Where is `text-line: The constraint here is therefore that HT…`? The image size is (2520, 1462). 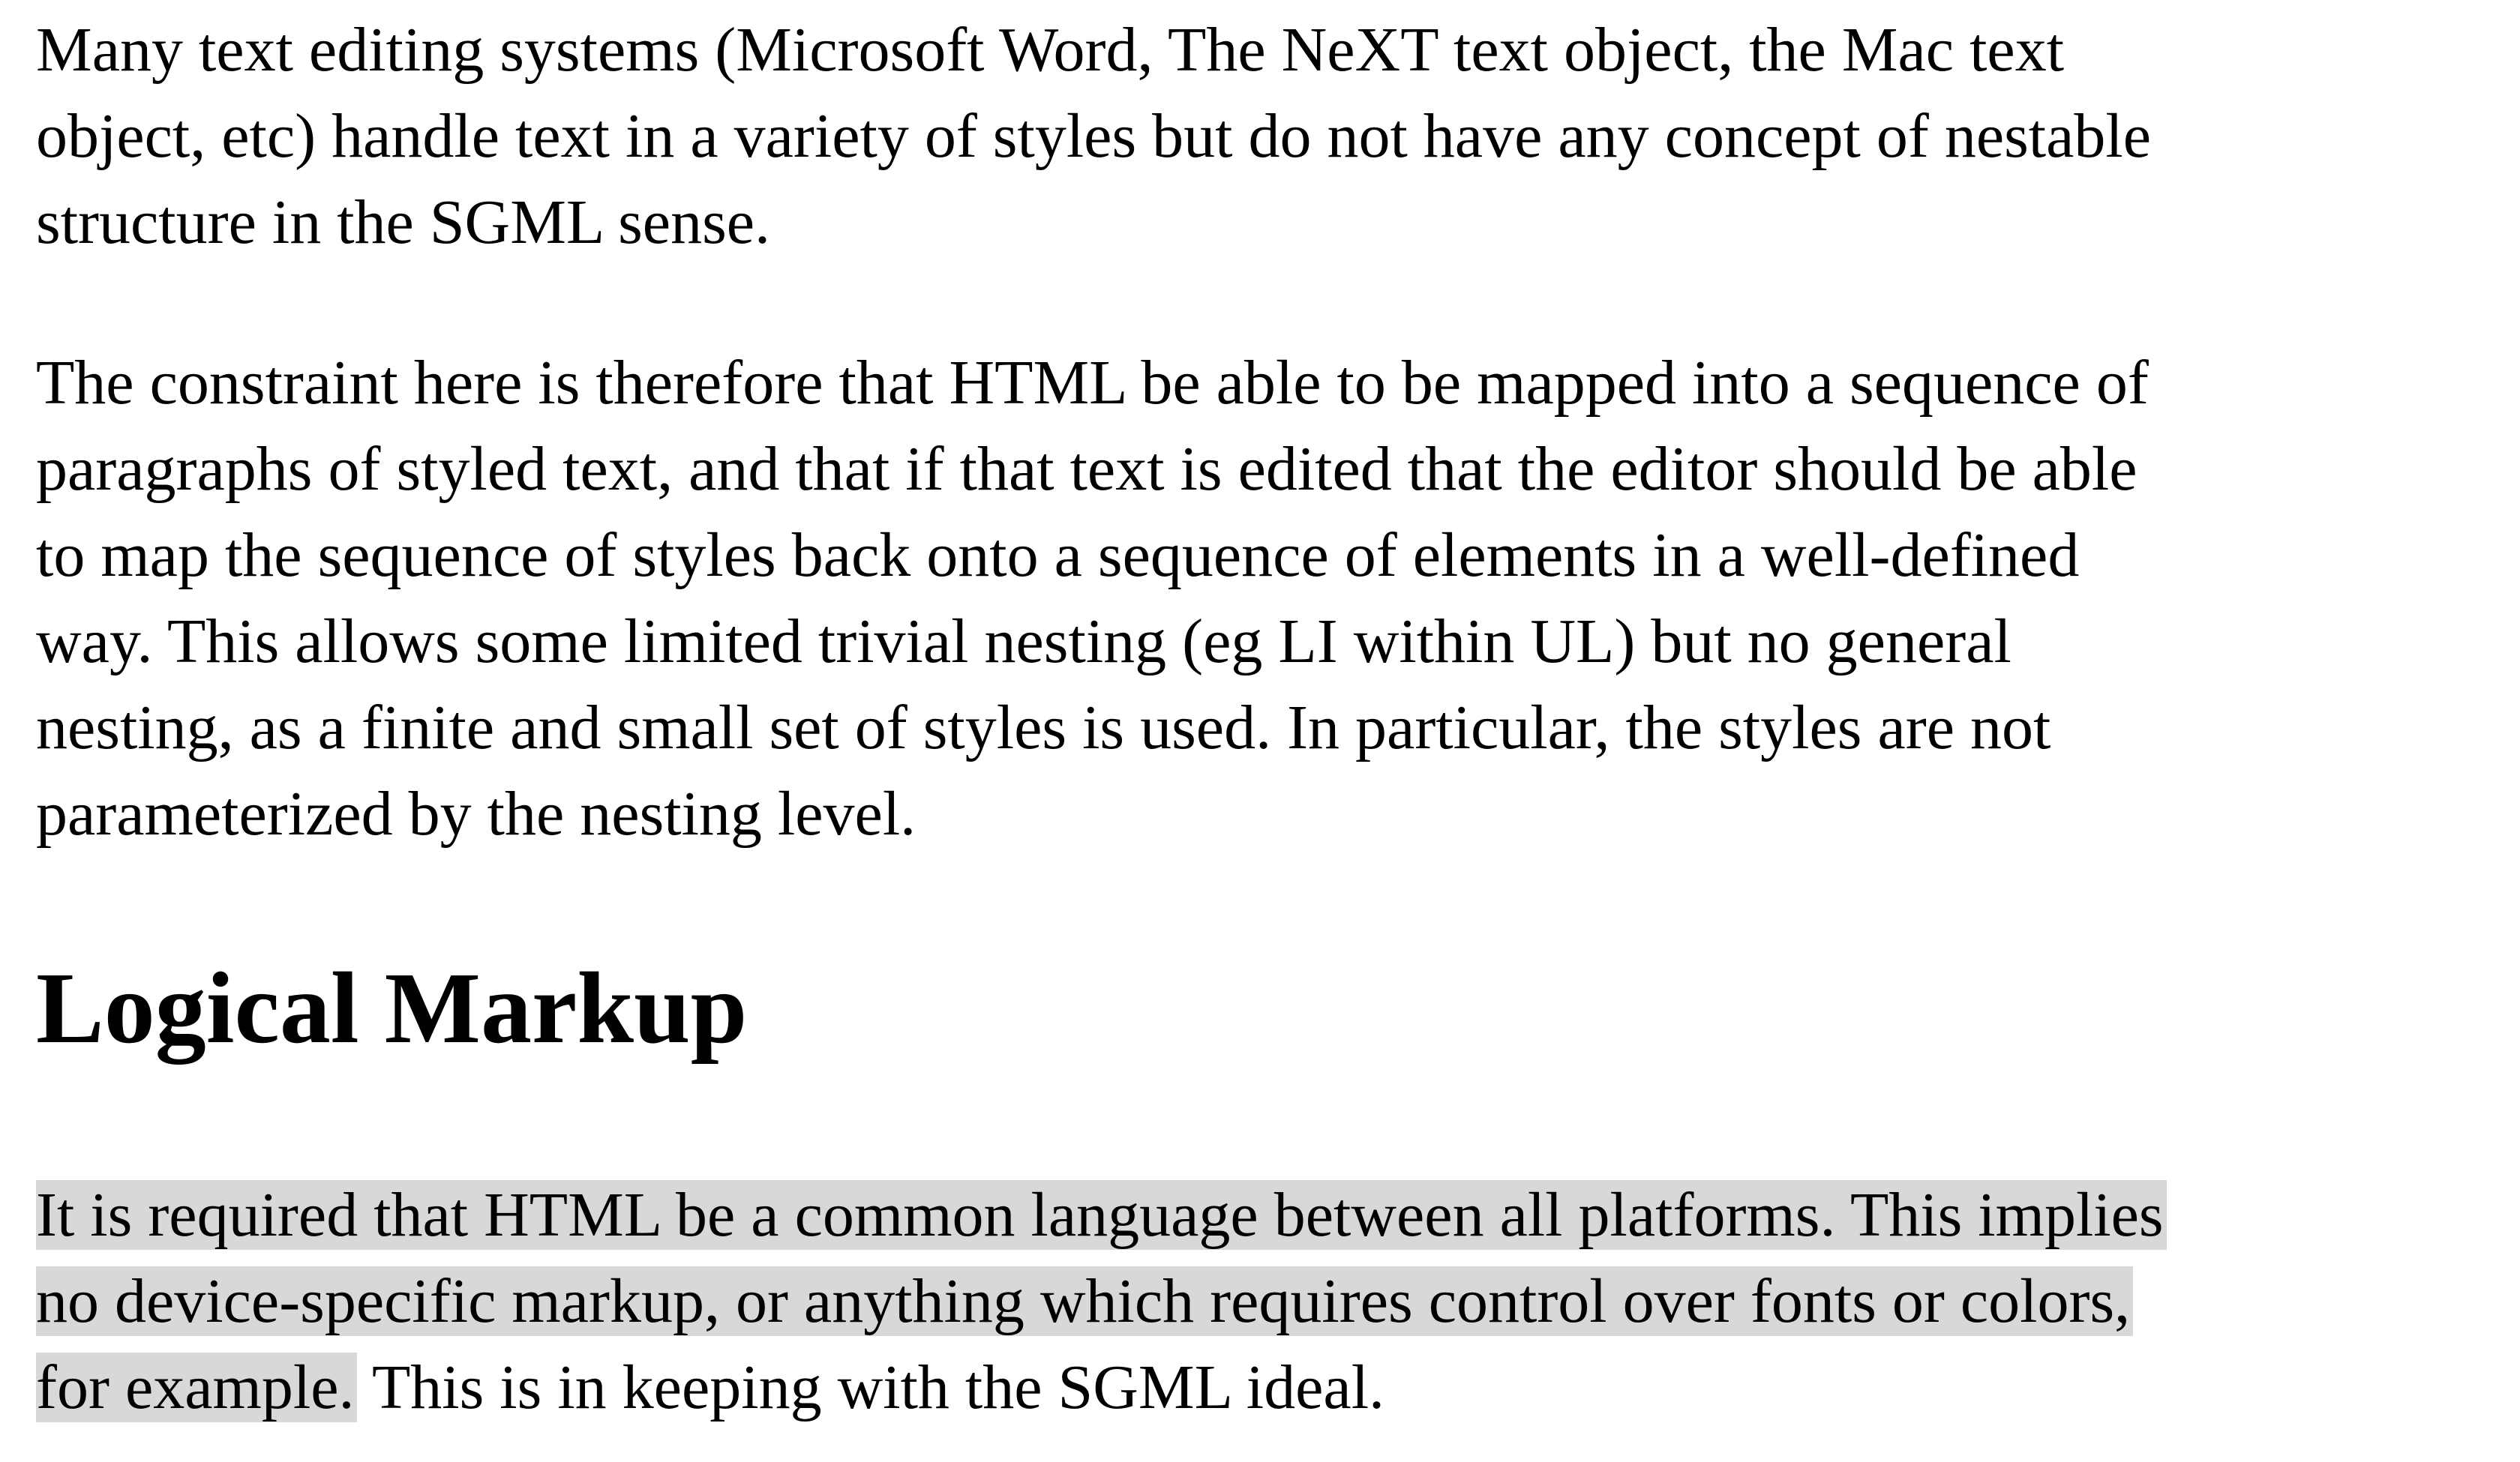
text-line: The constraint here is therefore that HT… is located at coordinates (1092, 383).